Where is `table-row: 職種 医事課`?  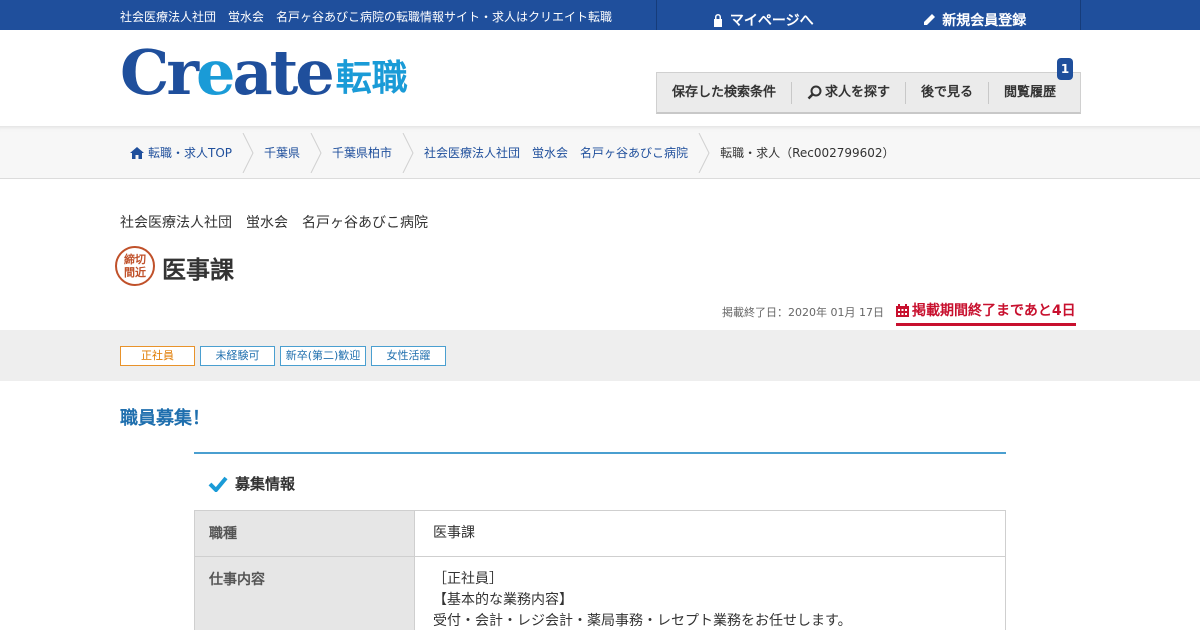 table-row: 職種 医事課 is located at coordinates (600, 533).